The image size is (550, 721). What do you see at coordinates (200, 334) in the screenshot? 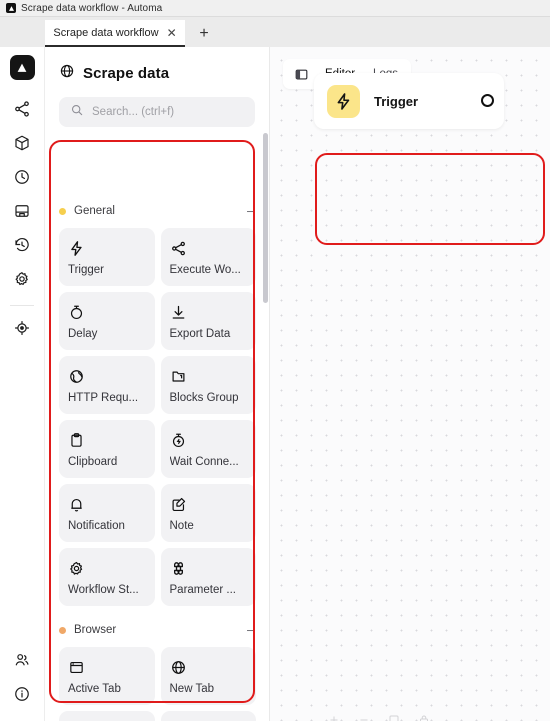
I see `block-label: Export Data` at bounding box center [200, 334].